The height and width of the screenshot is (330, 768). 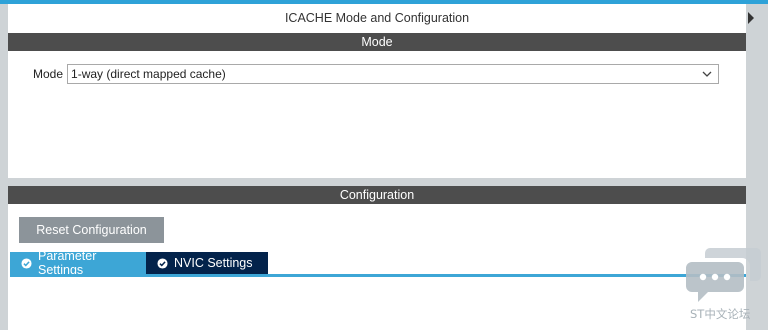 I want to click on watermark: ST中文论坛, so click(x=724, y=286).